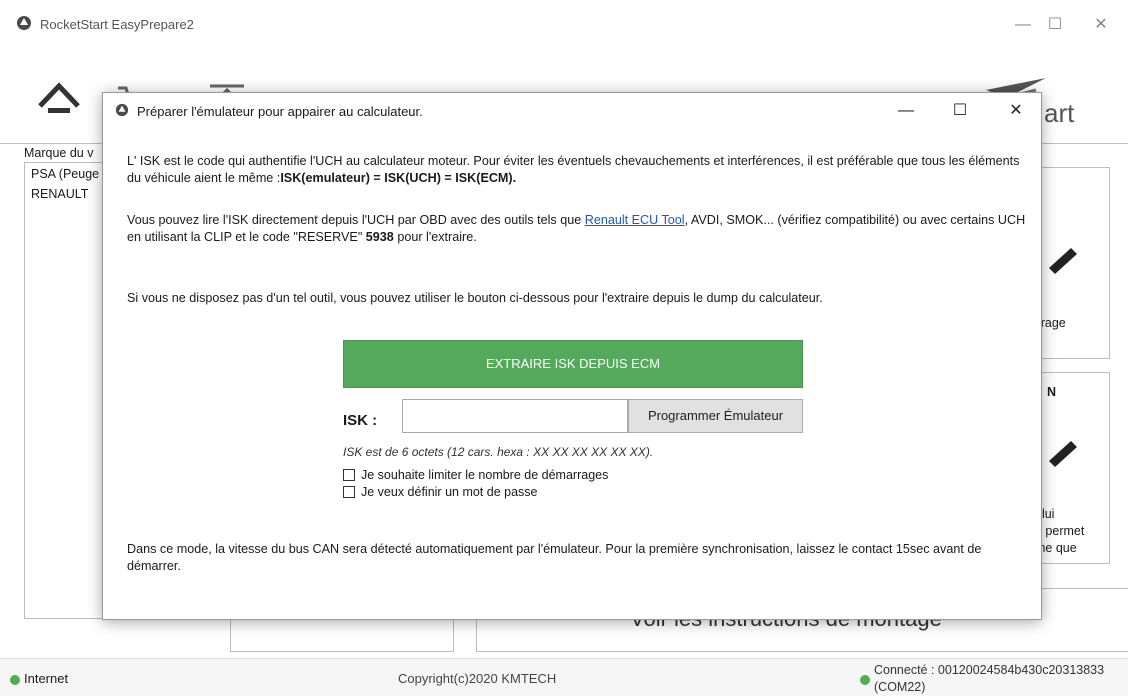 The image size is (1128, 696). I want to click on card-2-text-2: n permet, so click(1060, 531).